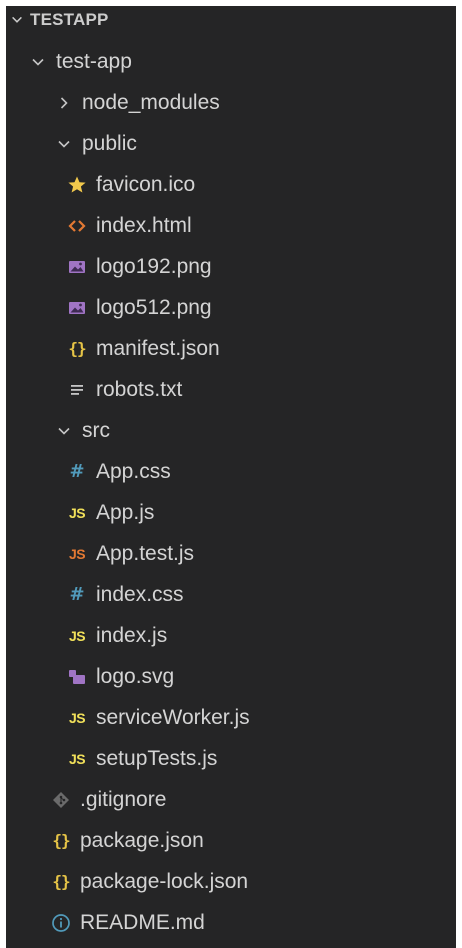  I want to click on text-lines-icon, so click(77, 390).